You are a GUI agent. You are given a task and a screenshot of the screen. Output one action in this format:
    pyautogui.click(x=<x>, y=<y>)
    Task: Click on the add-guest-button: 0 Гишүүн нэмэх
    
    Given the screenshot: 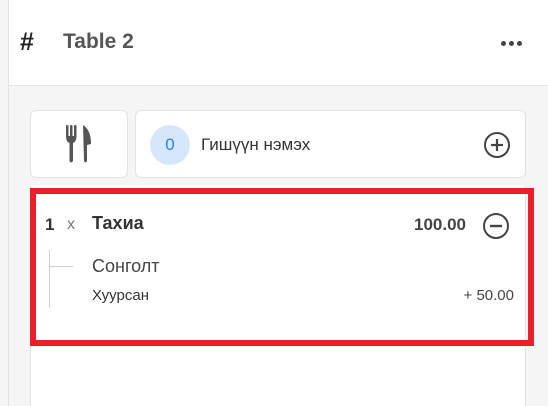 What is the action you would take?
    pyautogui.click(x=330, y=144)
    